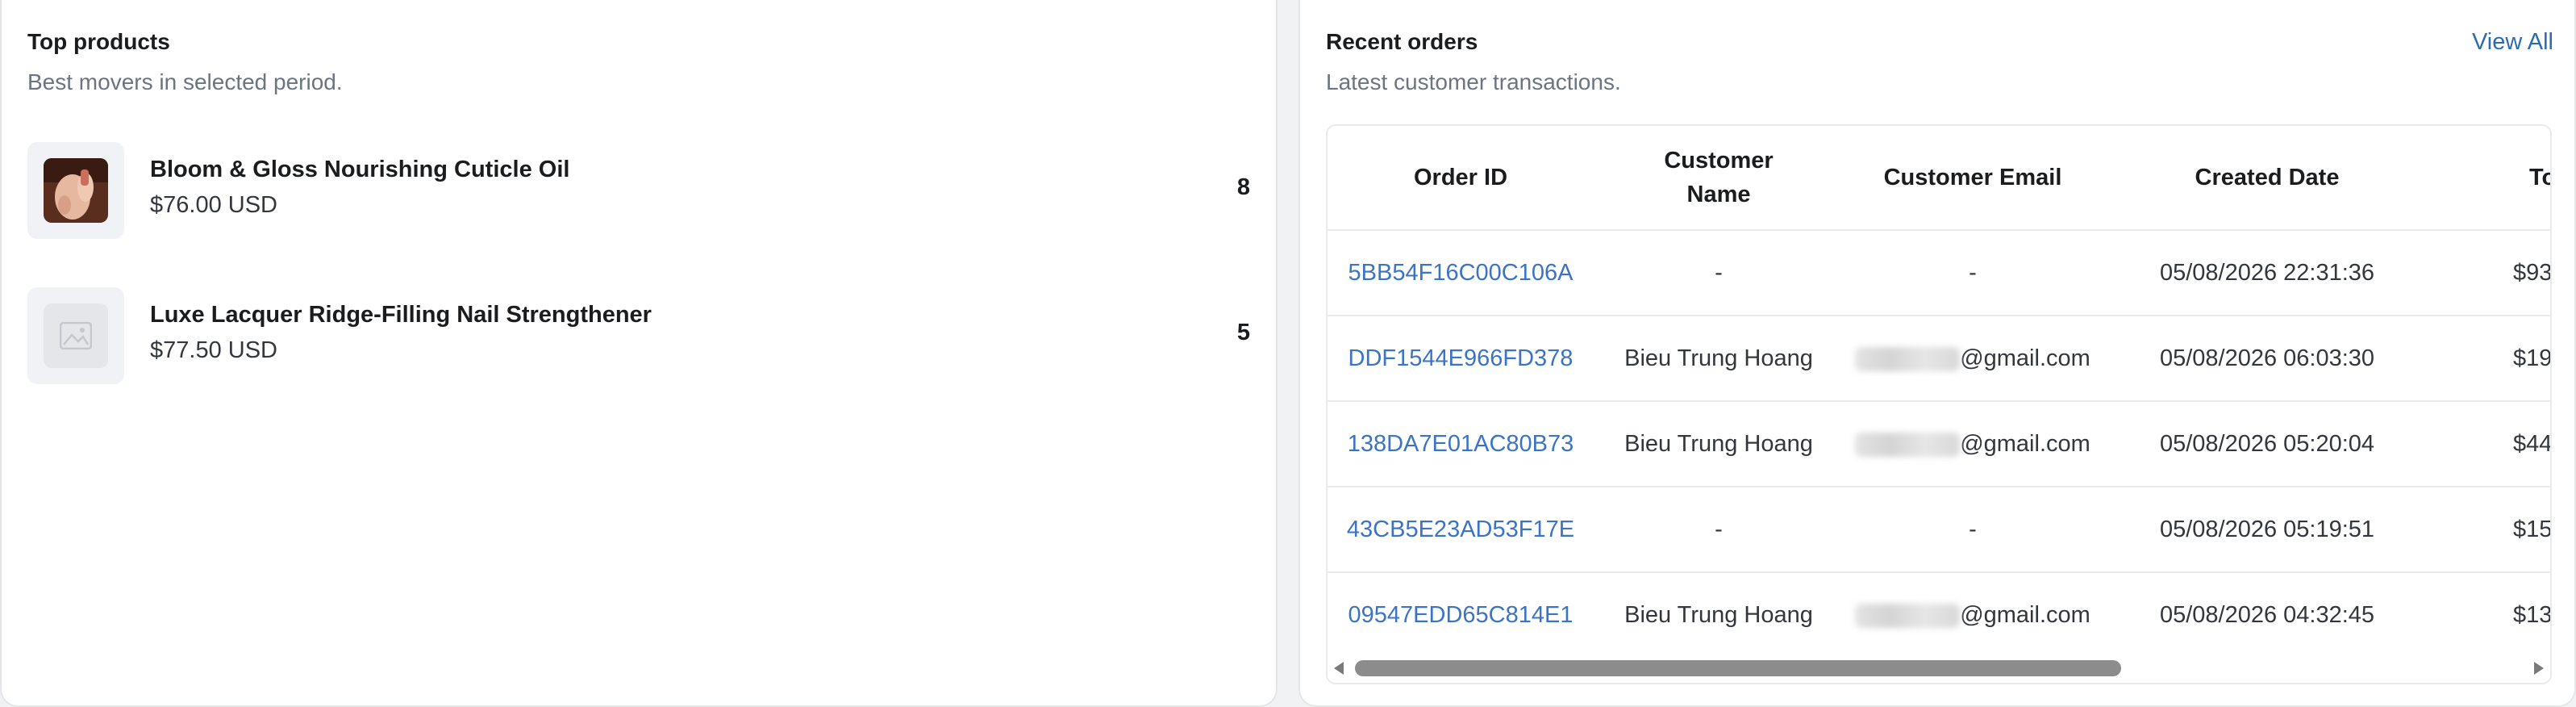 The height and width of the screenshot is (707, 2576). What do you see at coordinates (359, 170) in the screenshot?
I see `product-name: Bloom & Gloss Nourishing Cuticle Oil` at bounding box center [359, 170].